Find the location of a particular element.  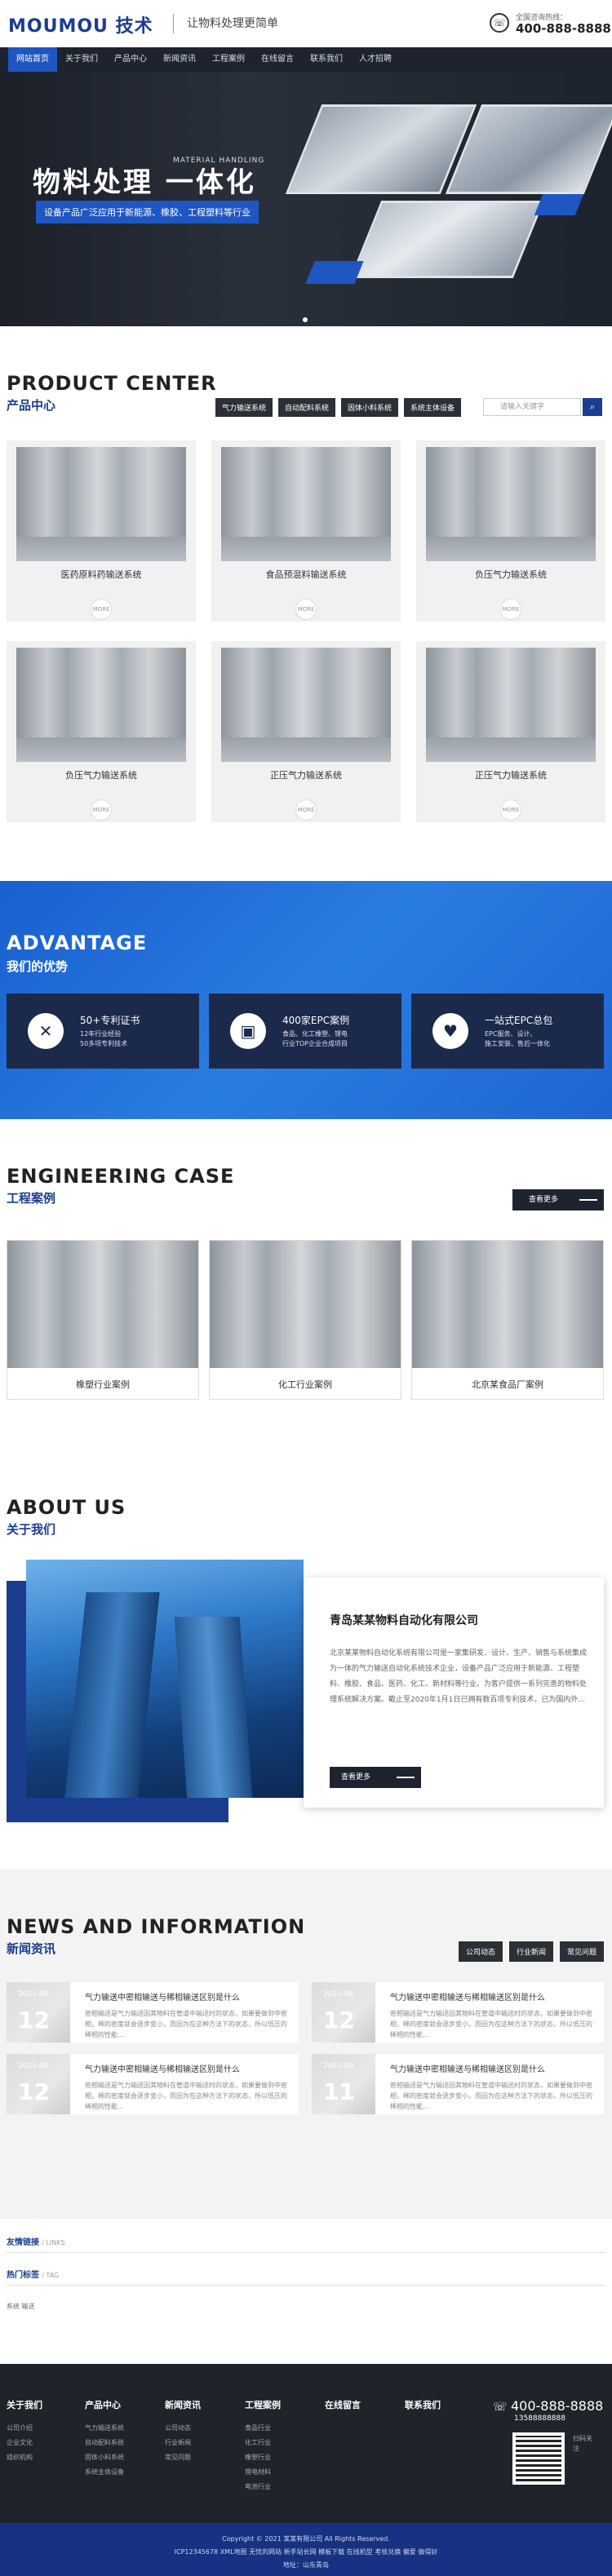

site-logo: MOUMOU 技术 is located at coordinates (80, 24).